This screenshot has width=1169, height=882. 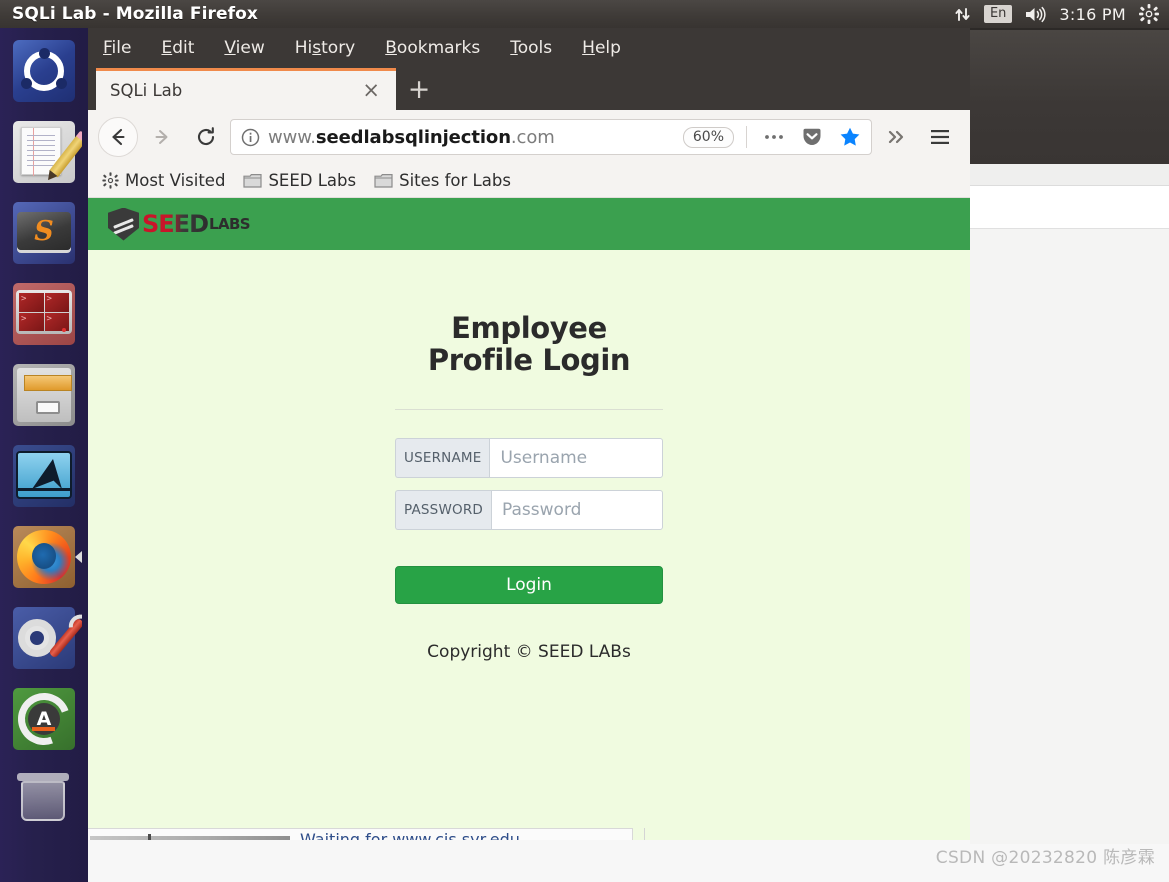 I want to click on launcher-item-terminal, so click(x=44, y=314).